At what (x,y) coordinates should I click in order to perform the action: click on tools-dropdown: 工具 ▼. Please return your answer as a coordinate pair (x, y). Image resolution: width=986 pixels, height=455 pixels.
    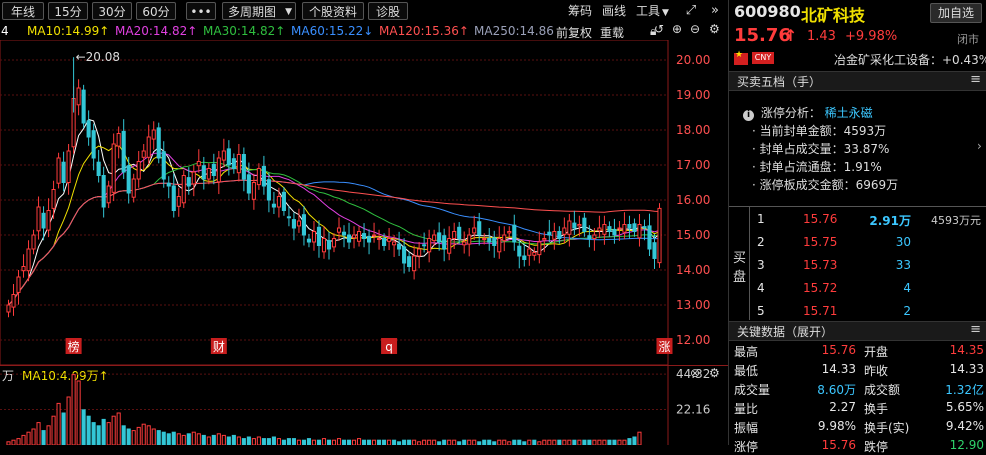
    Looking at the image, I should click on (652, 11).